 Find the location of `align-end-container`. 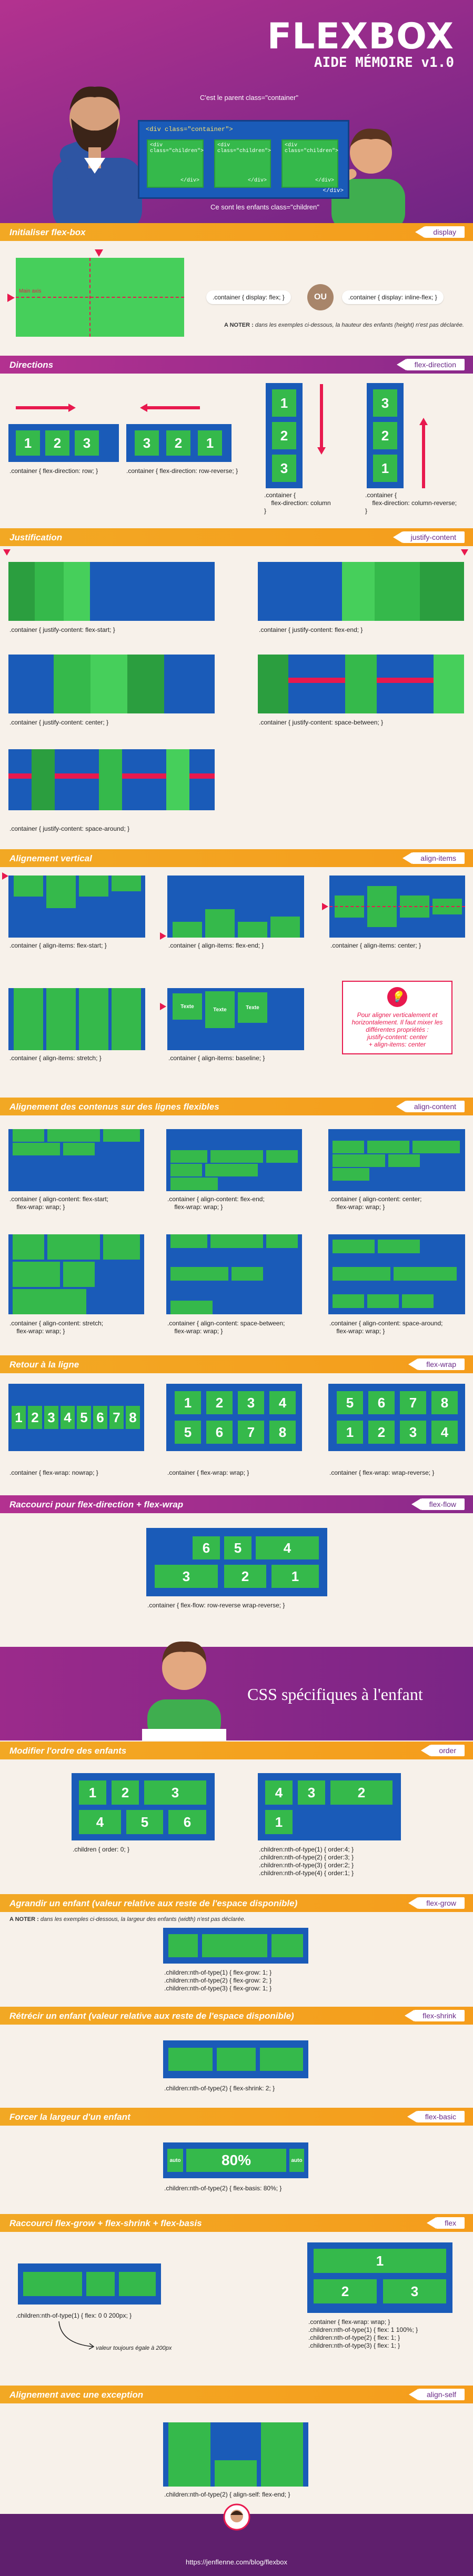

align-end-container is located at coordinates (235, 907).